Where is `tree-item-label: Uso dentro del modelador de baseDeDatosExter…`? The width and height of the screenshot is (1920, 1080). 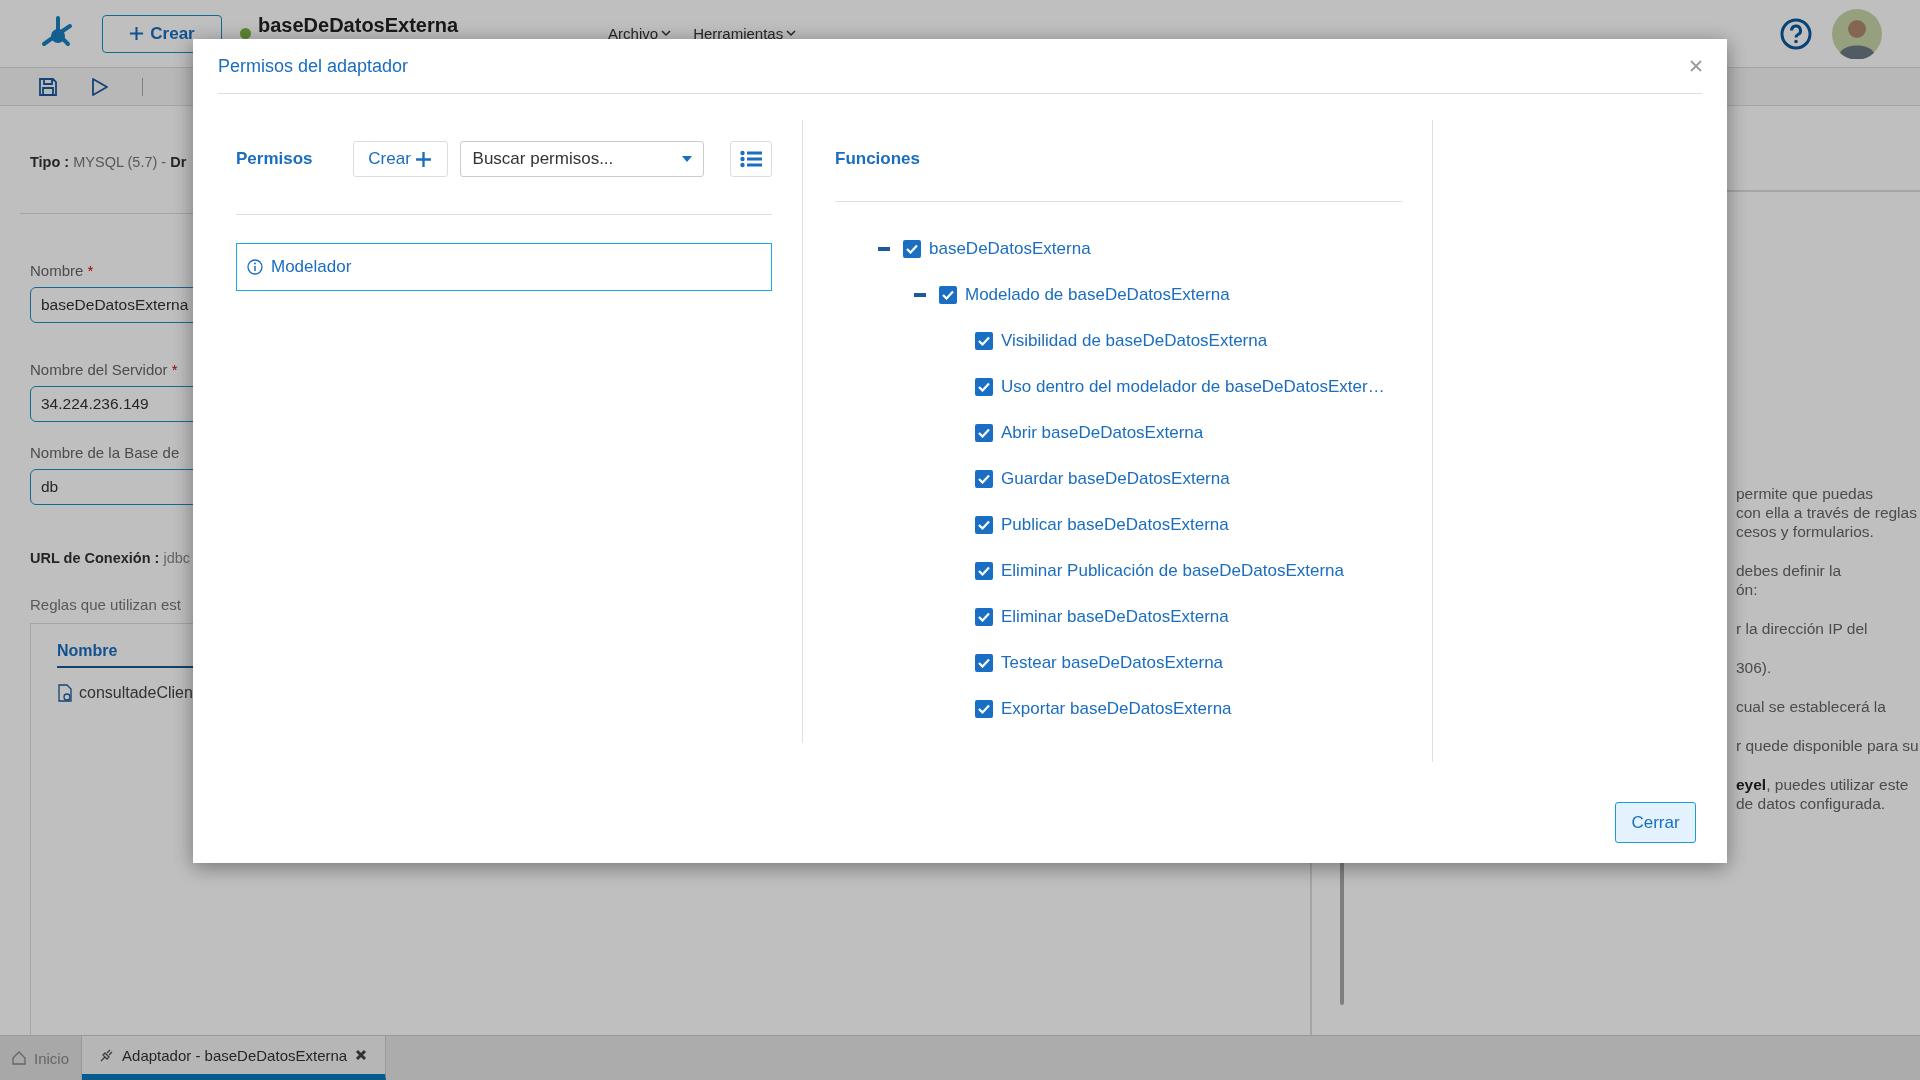 tree-item-label: Uso dentro del modelador de baseDeDatosExter… is located at coordinates (1193, 387).